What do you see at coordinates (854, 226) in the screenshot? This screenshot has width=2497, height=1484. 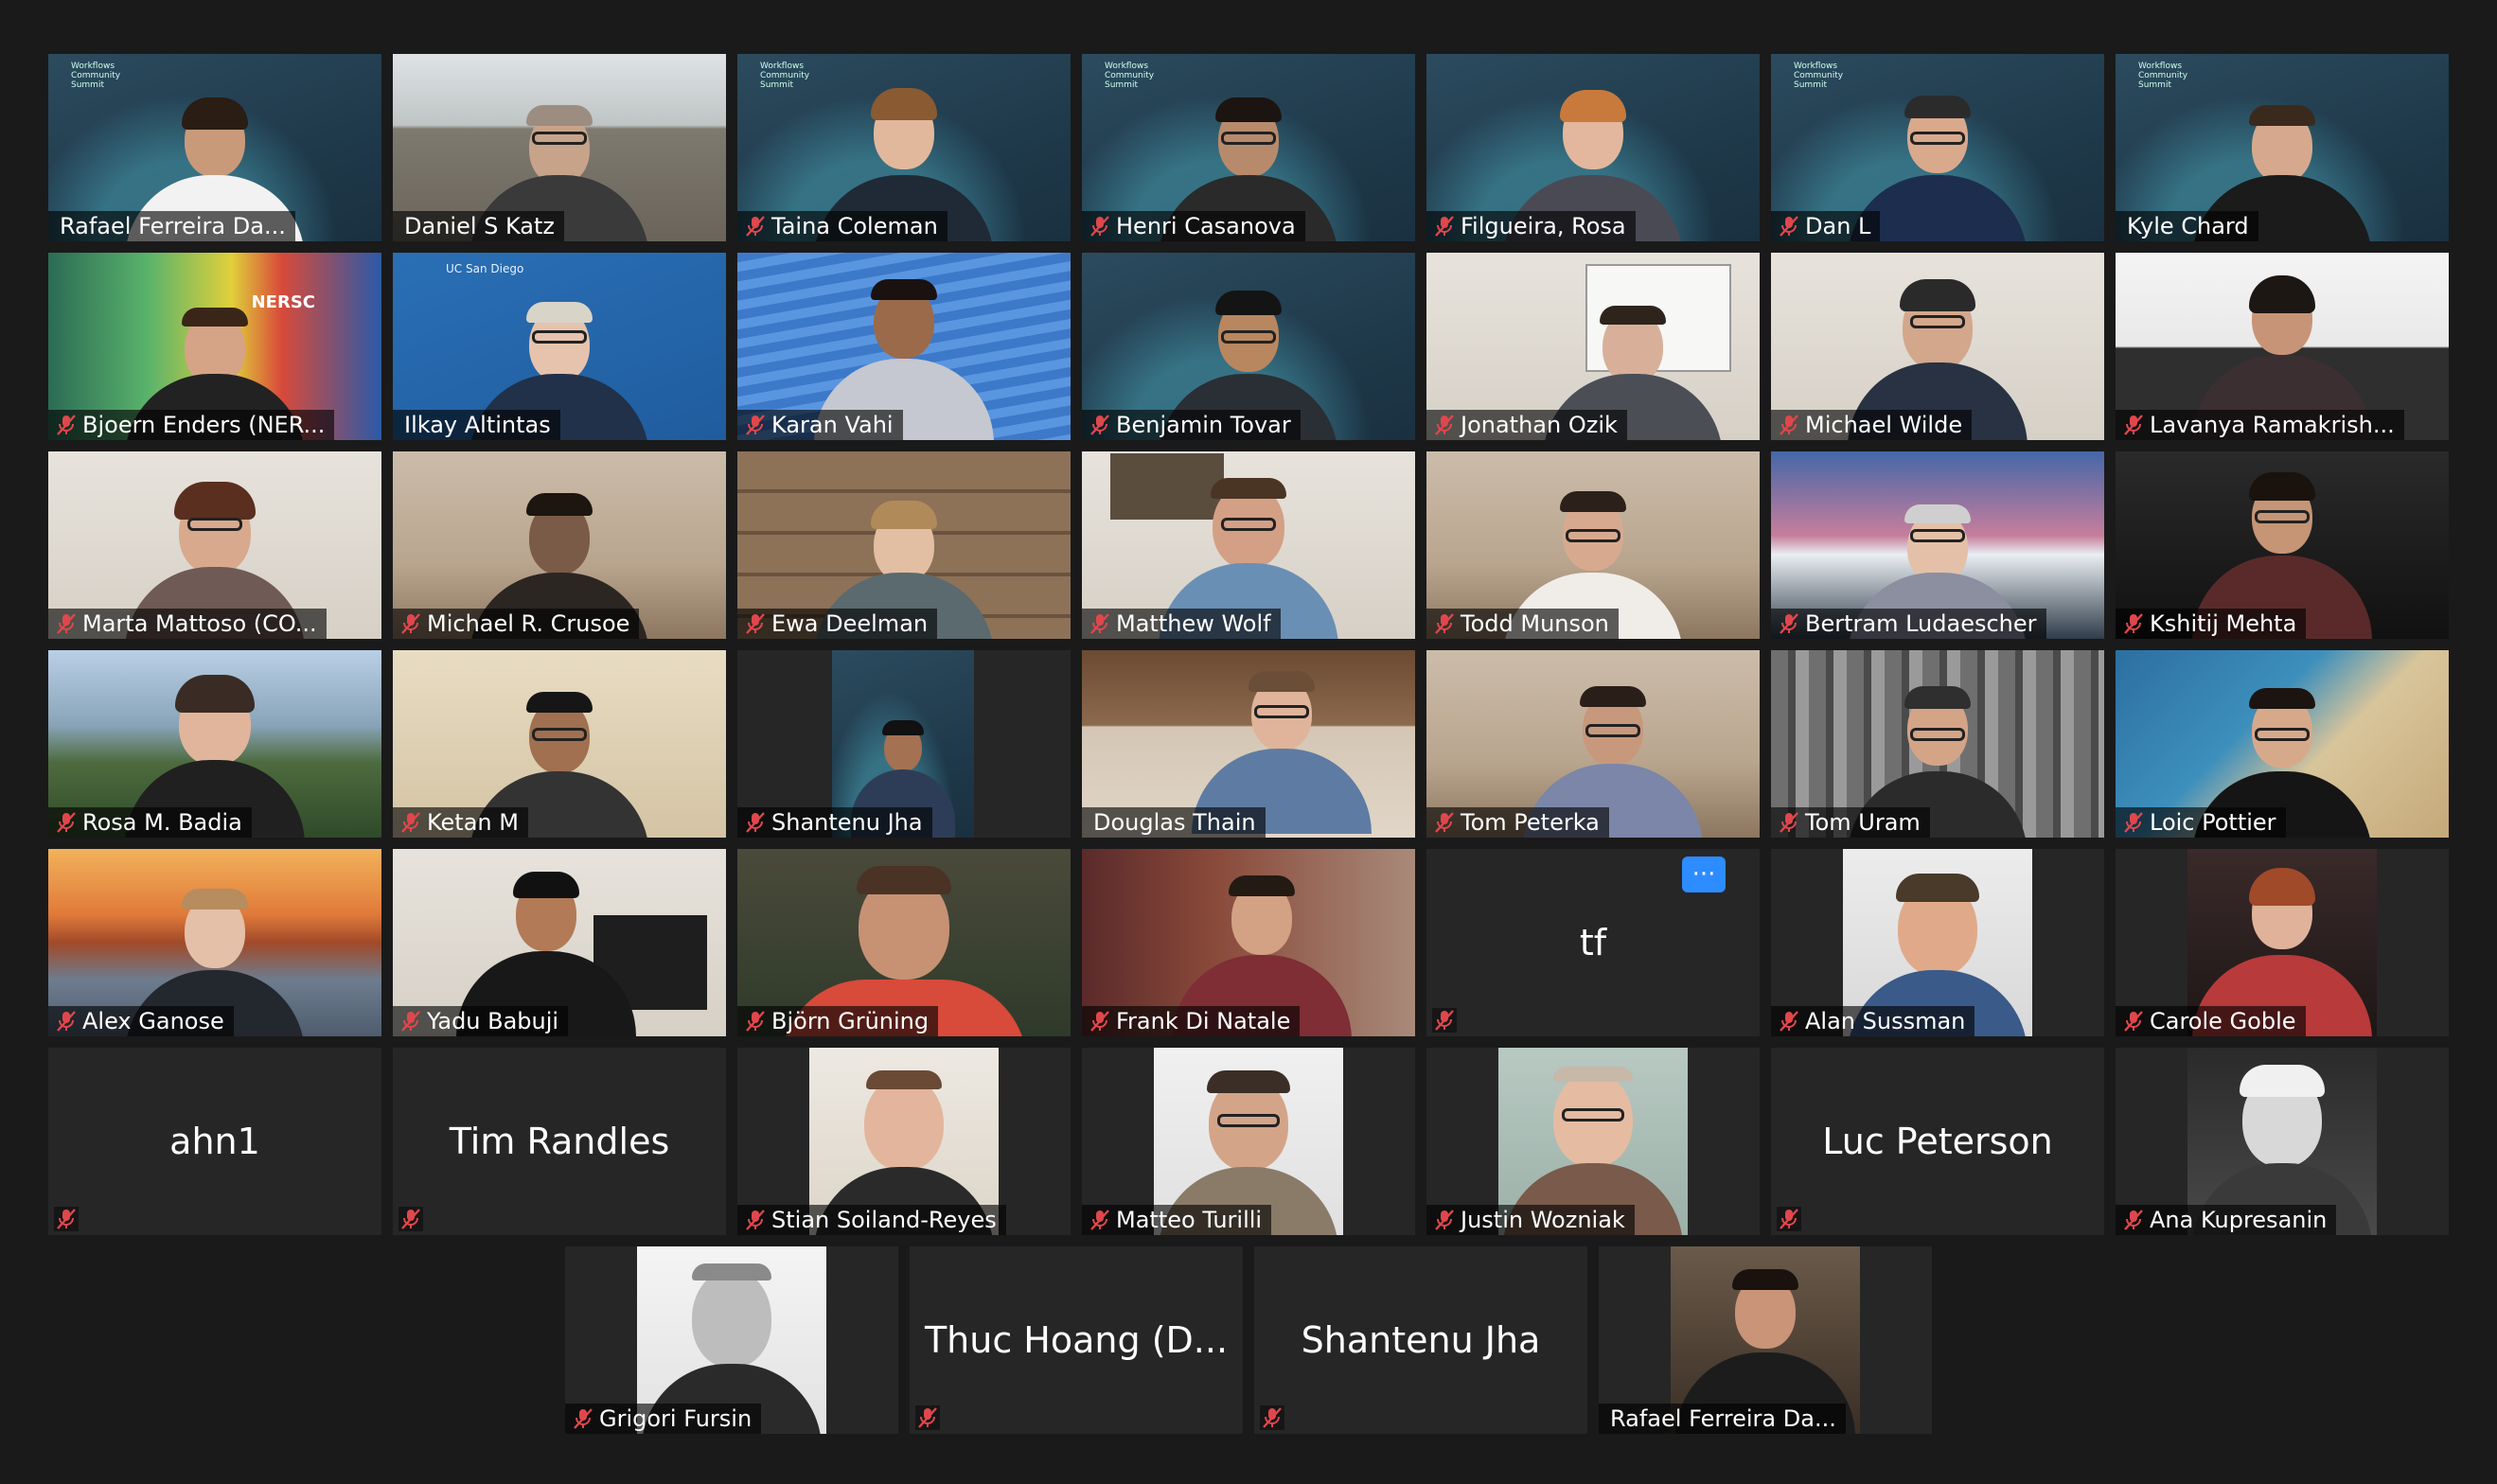 I see `participant-name: Taina Coleman` at bounding box center [854, 226].